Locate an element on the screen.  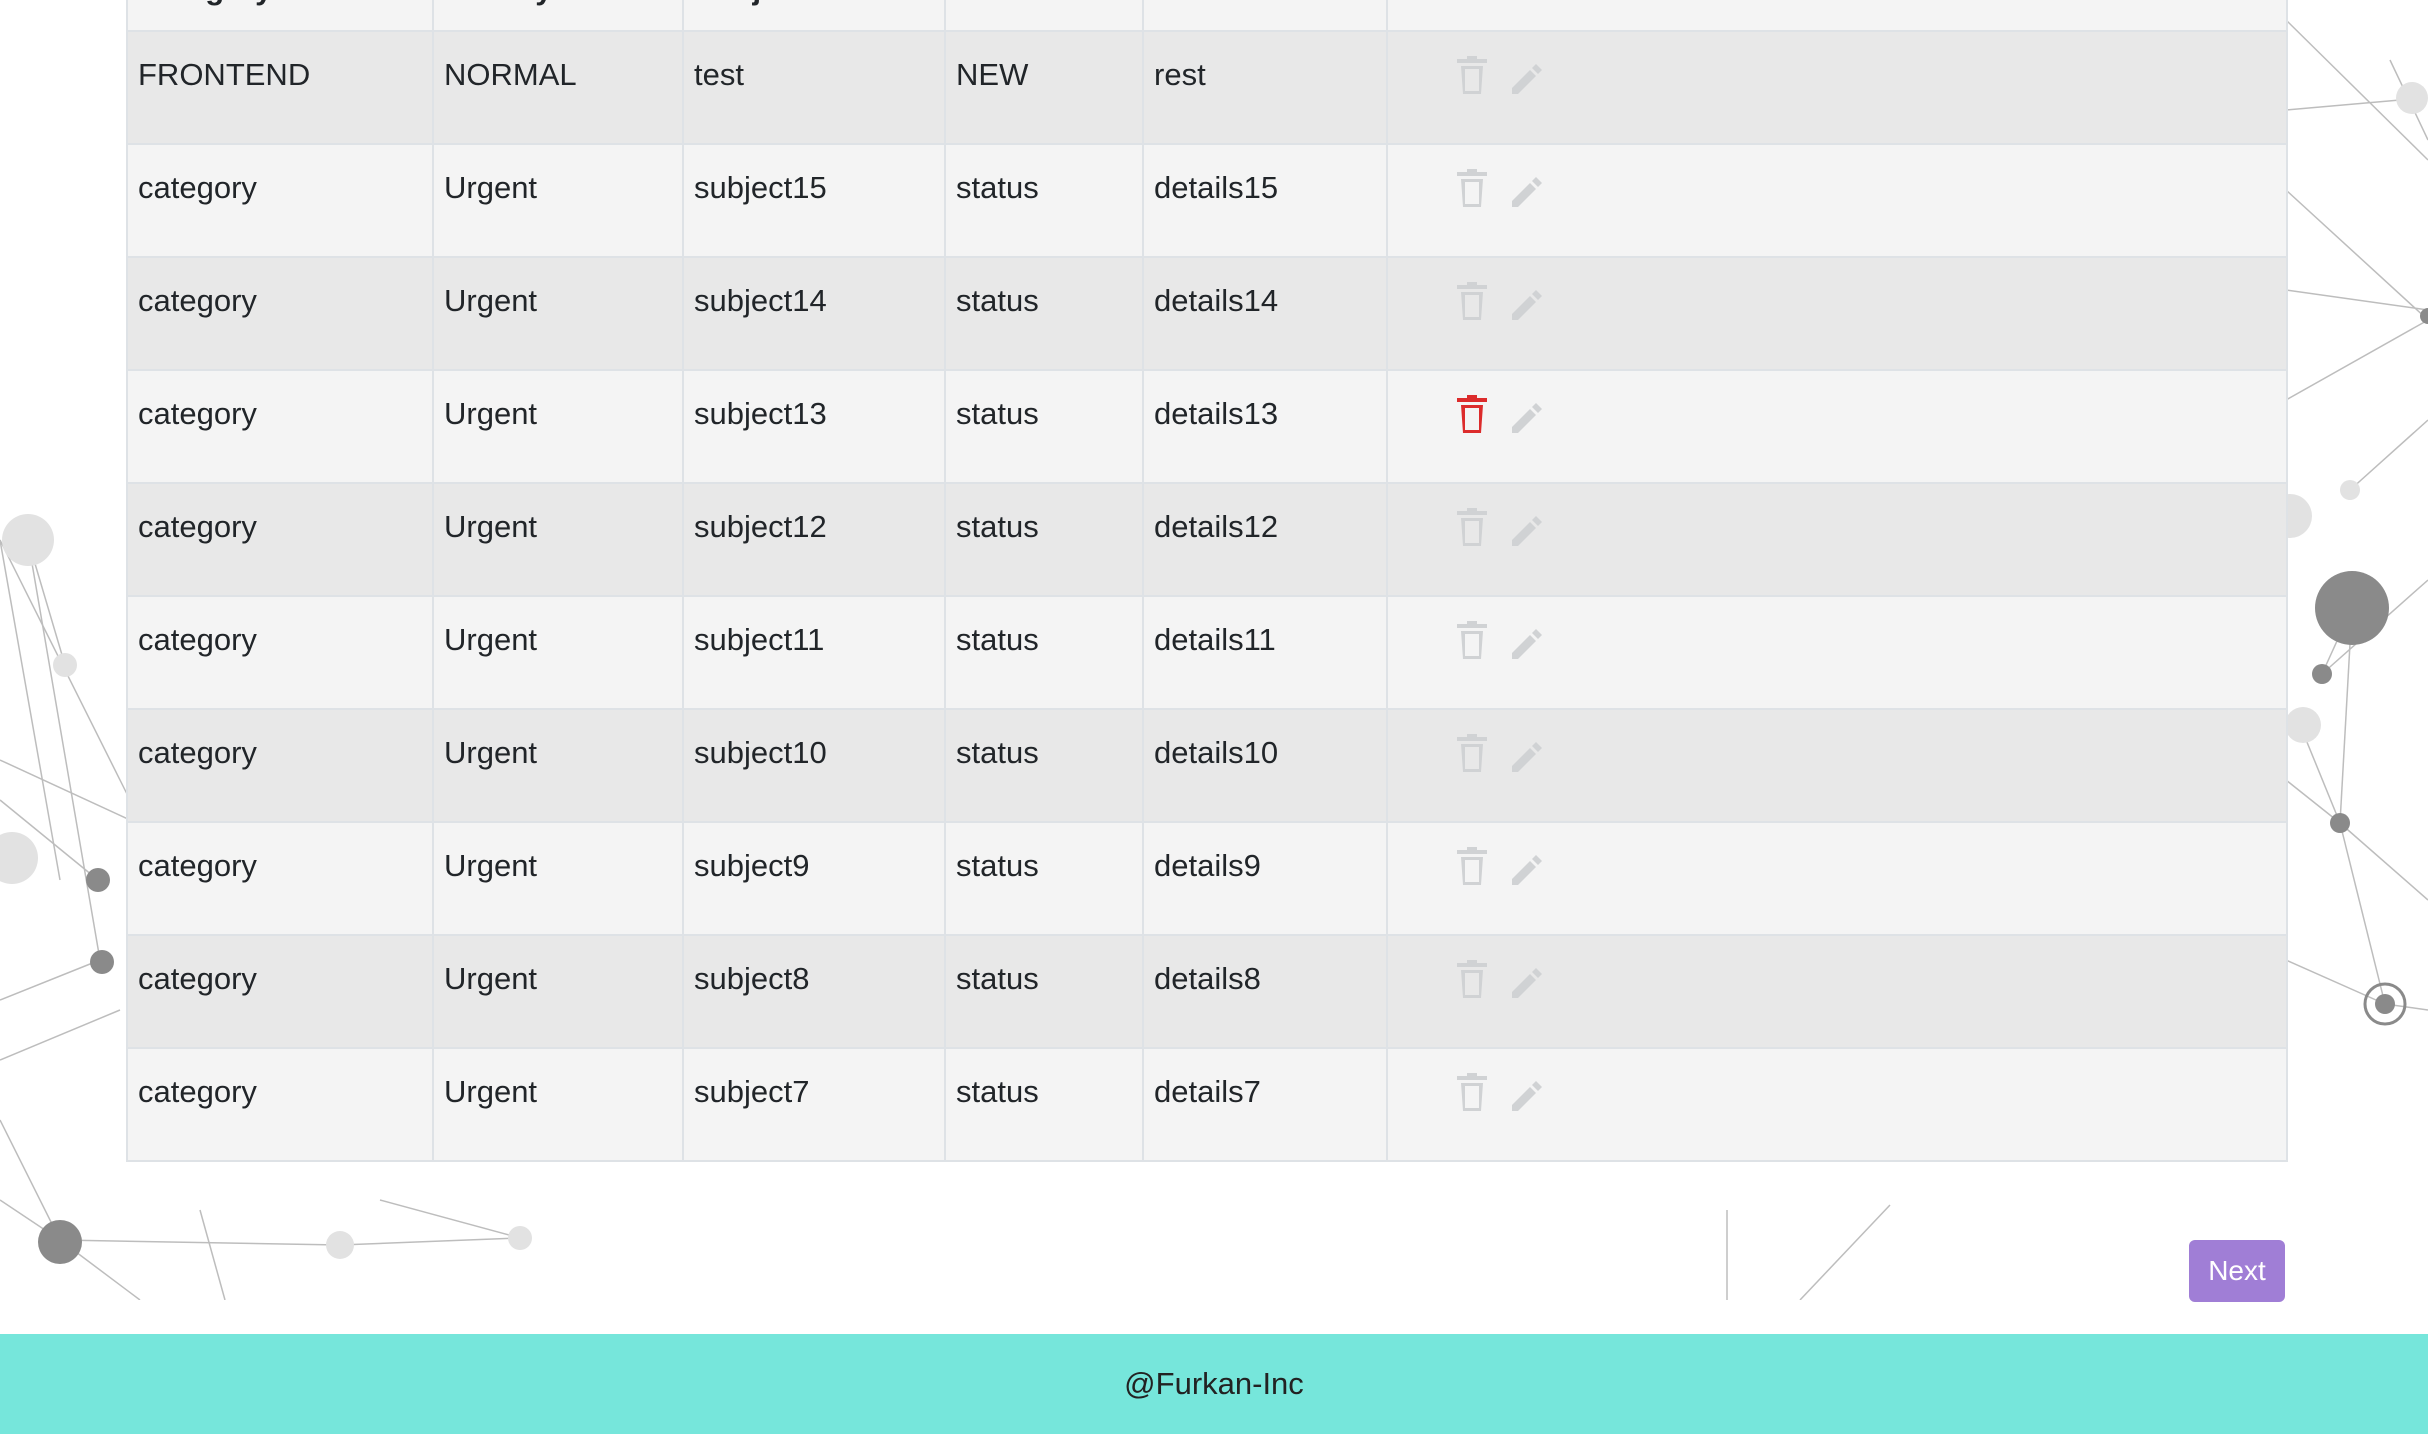
table-row: category Urgent subject13 status details13 is located at coordinates (1207, 426).